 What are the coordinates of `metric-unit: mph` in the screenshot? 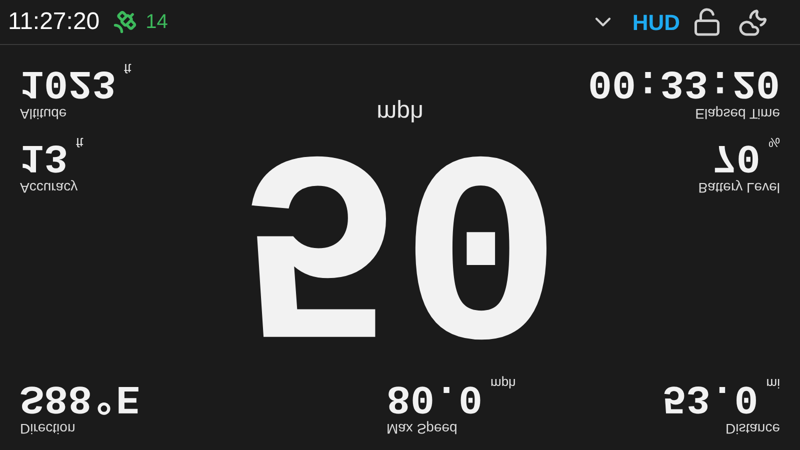 It's located at (503, 383).